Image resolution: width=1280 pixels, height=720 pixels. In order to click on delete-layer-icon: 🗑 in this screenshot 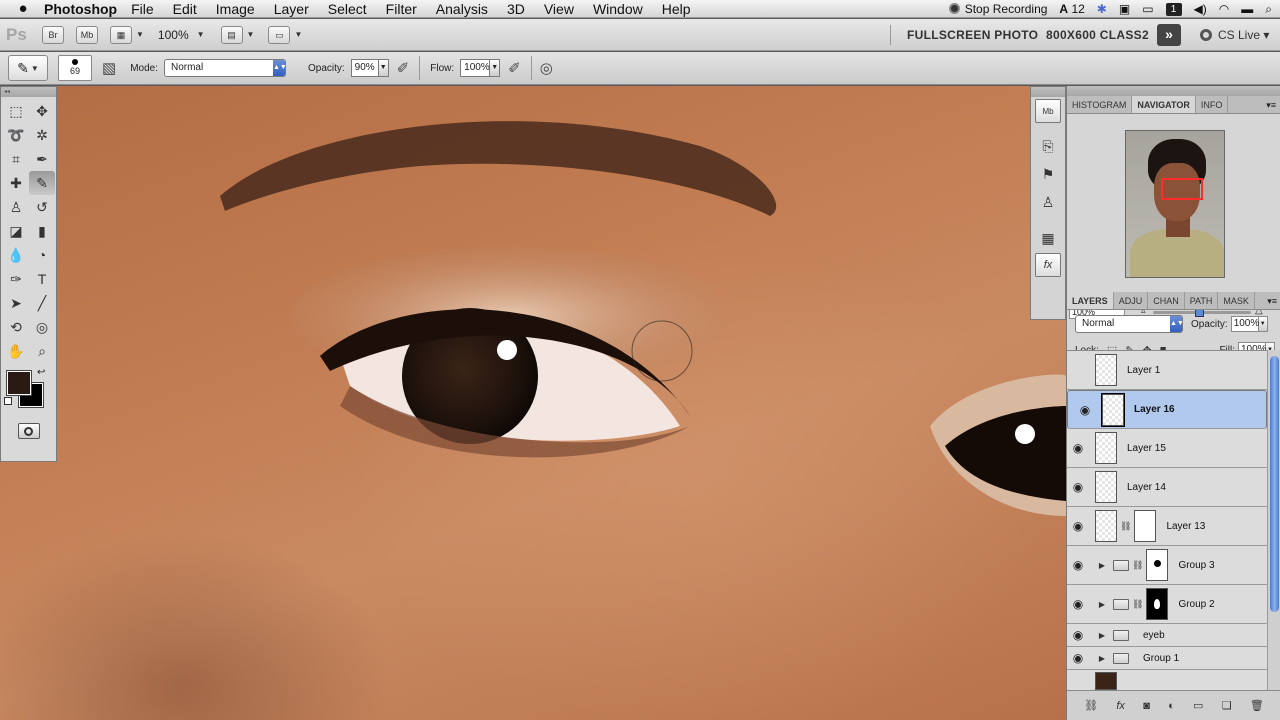, I will do `click(1257, 705)`.